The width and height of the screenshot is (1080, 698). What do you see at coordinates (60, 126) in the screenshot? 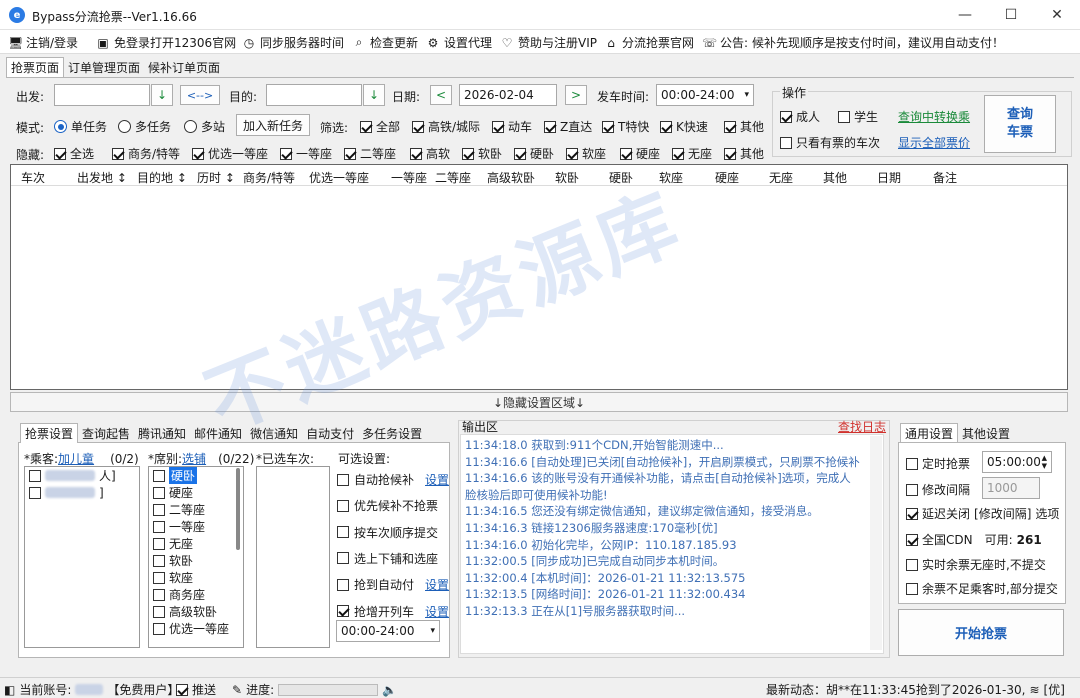
I see `radio-single` at bounding box center [60, 126].